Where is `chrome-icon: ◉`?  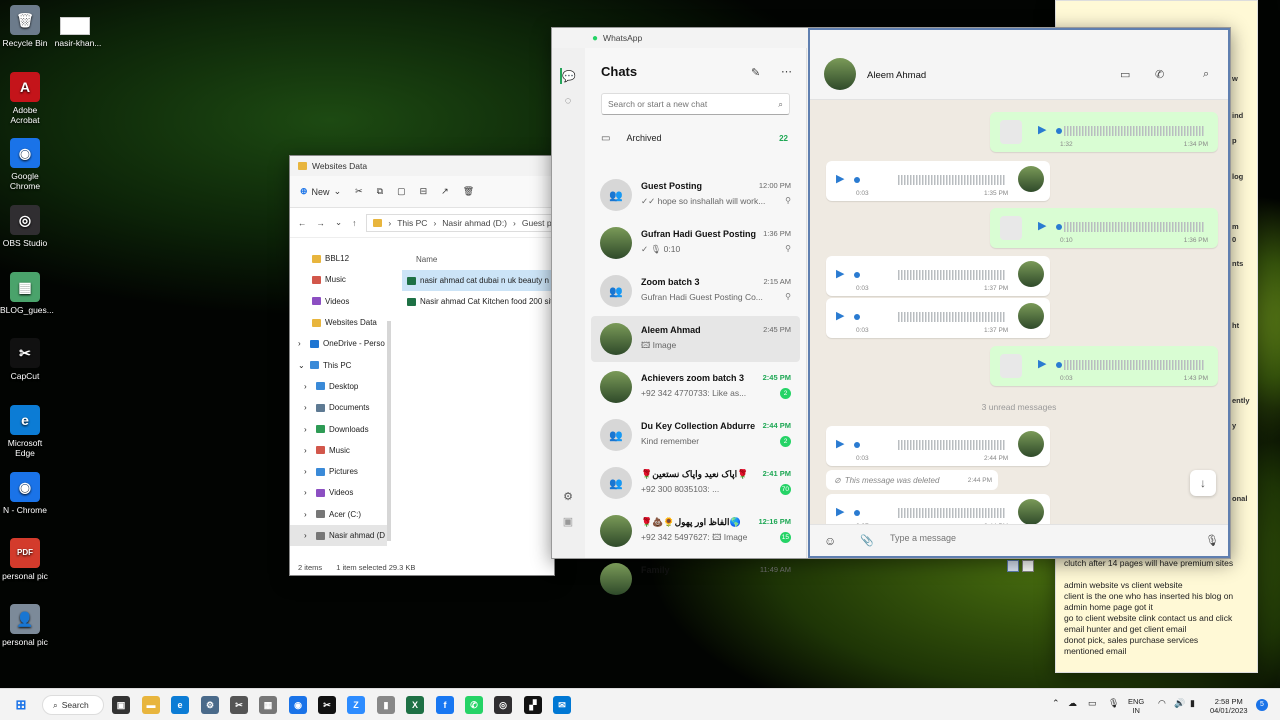 chrome-icon: ◉ is located at coordinates (298, 705).